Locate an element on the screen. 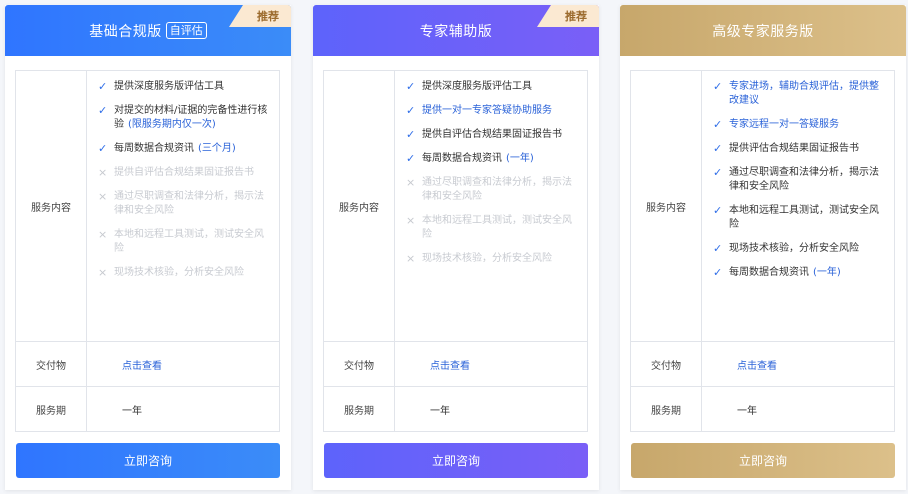 The width and height of the screenshot is (908, 494). plan-title: 专家辅助版 is located at coordinates (456, 31).